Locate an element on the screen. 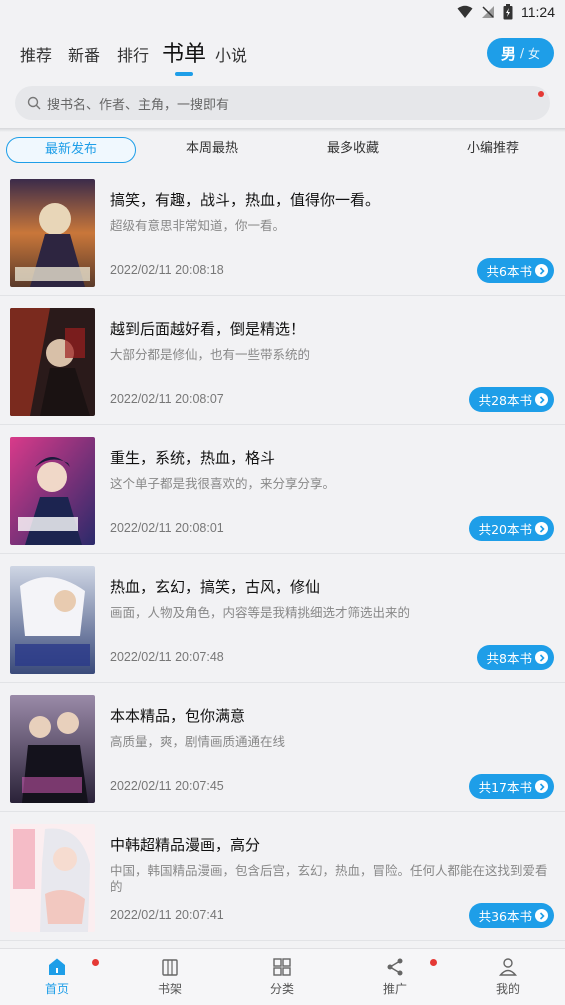 This screenshot has height=1005, width=565. book-count-button: 共17本书 is located at coordinates (511, 786).